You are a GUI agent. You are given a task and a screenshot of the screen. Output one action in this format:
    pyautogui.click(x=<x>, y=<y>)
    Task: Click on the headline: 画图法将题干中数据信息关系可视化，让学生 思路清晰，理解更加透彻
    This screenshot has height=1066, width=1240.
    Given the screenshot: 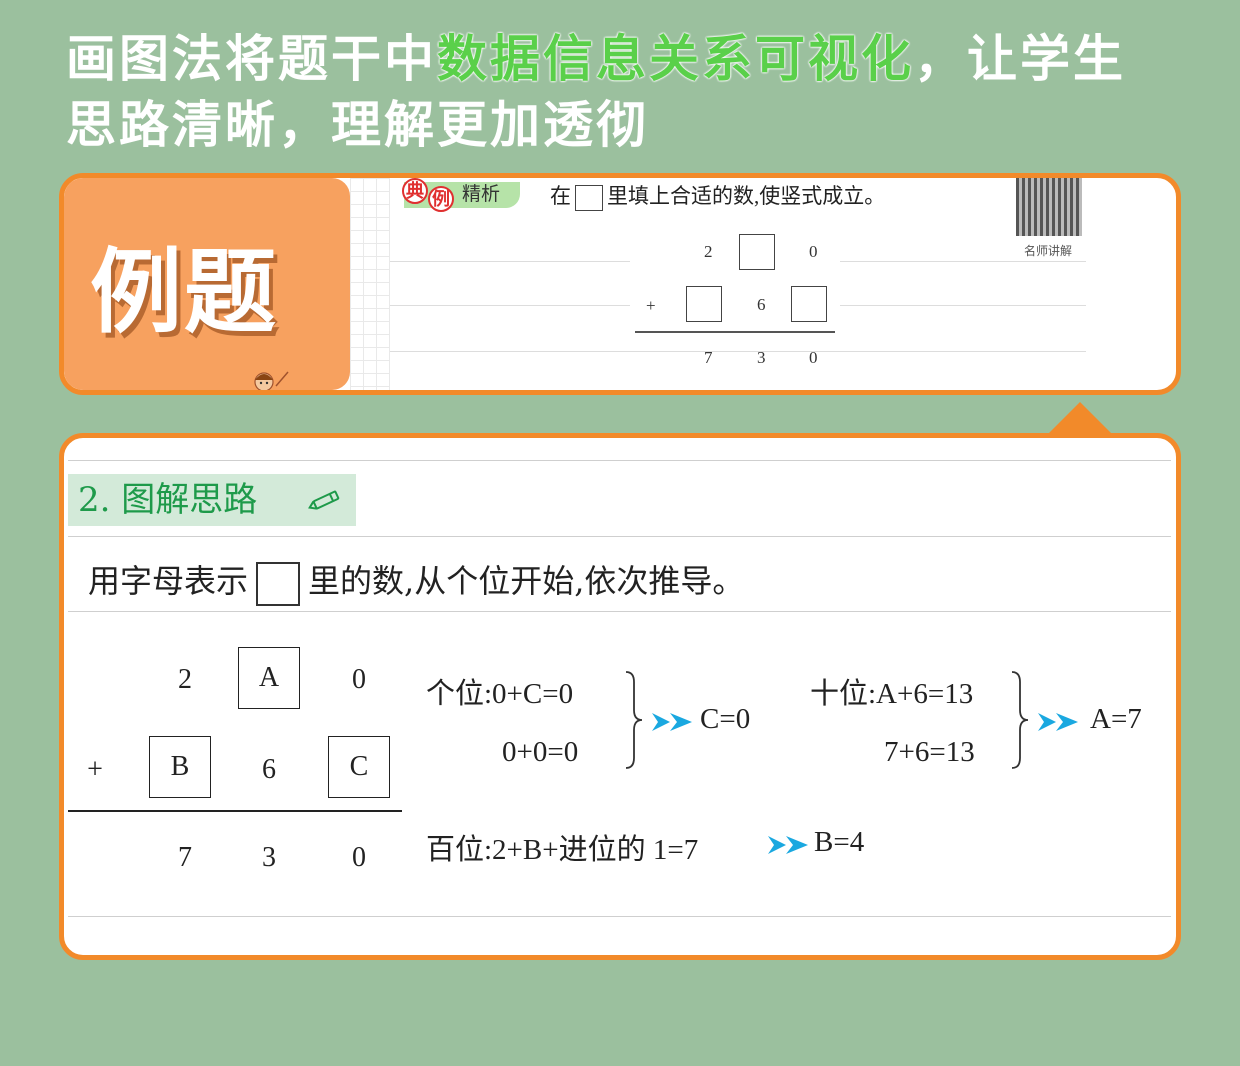 What is the action you would take?
    pyautogui.click(x=626, y=92)
    